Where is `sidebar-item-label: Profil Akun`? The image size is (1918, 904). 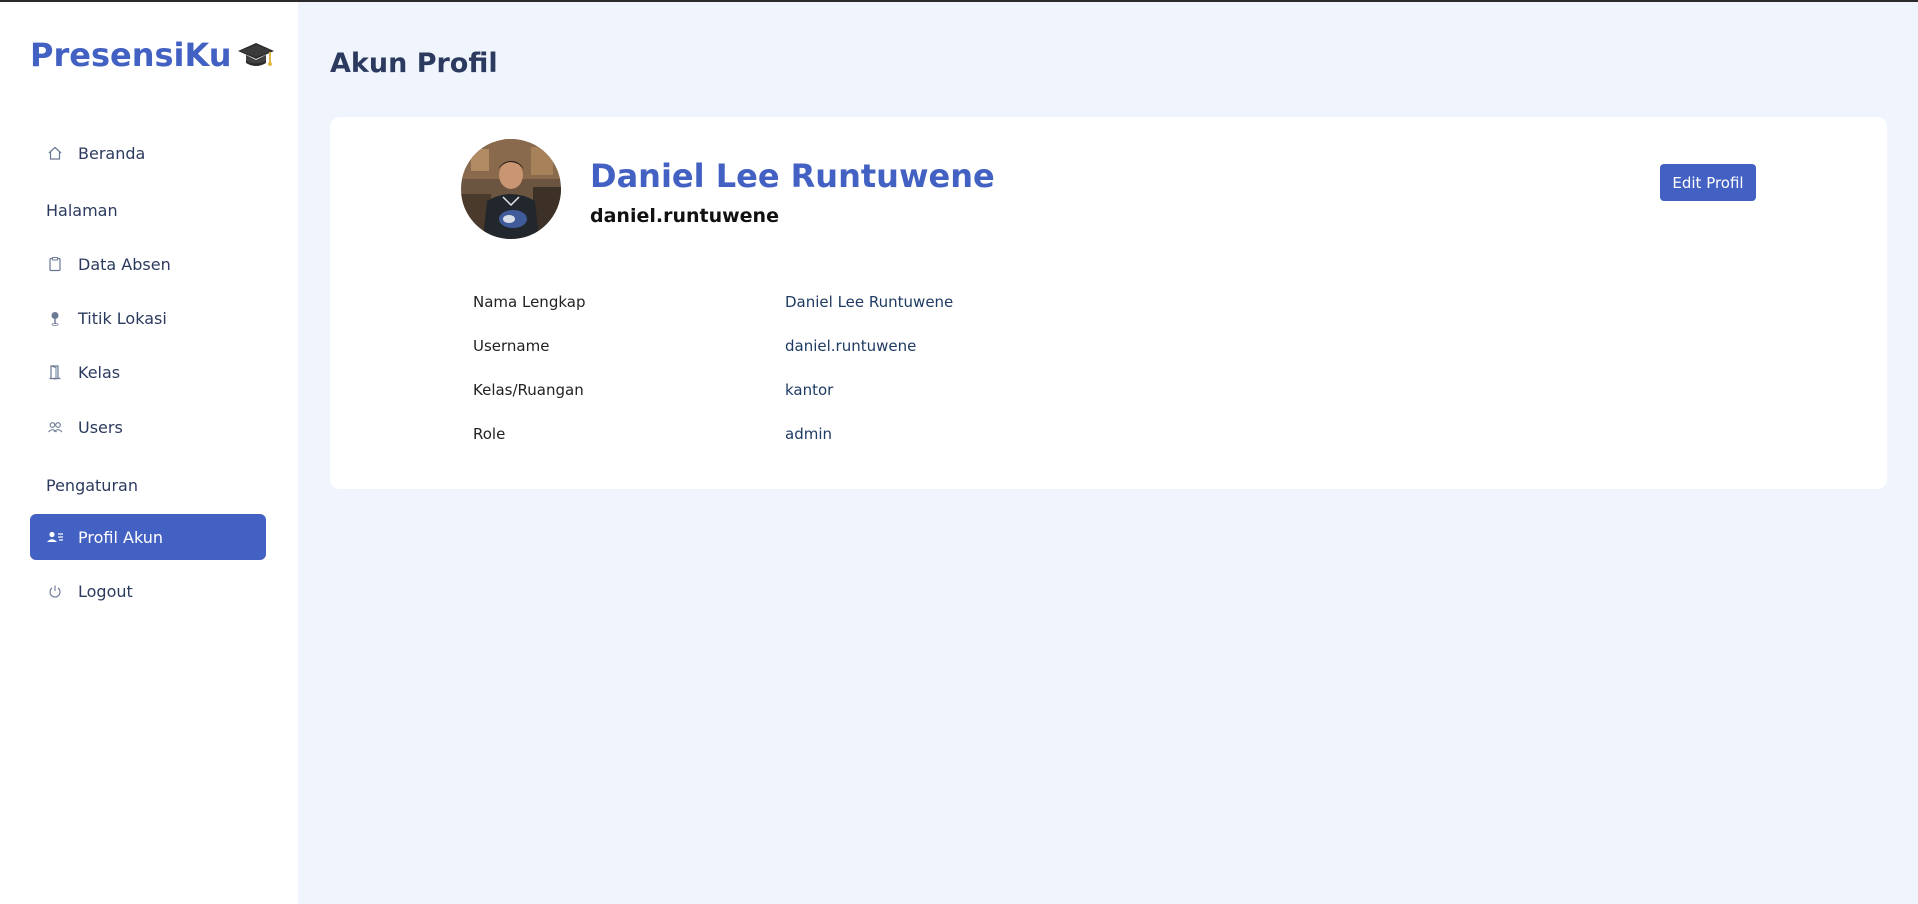 sidebar-item-label: Profil Akun is located at coordinates (120, 537).